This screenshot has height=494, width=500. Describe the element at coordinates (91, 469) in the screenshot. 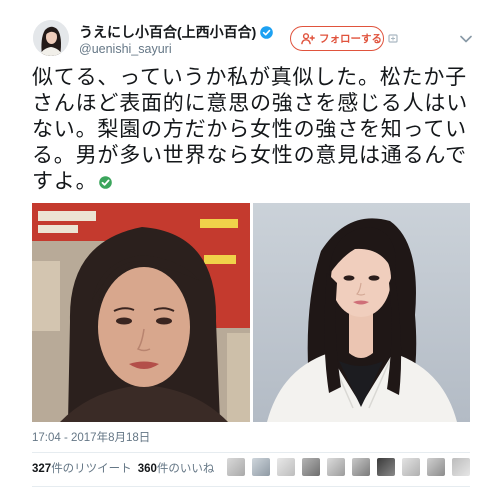

I see `retweet-label: 件のリツイート` at that location.